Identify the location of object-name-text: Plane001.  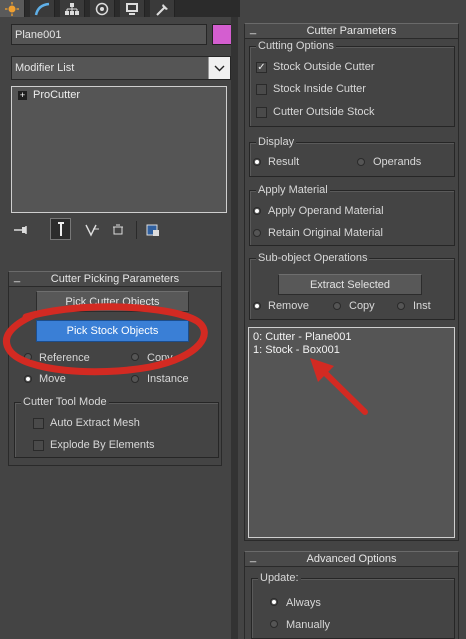
(38, 34).